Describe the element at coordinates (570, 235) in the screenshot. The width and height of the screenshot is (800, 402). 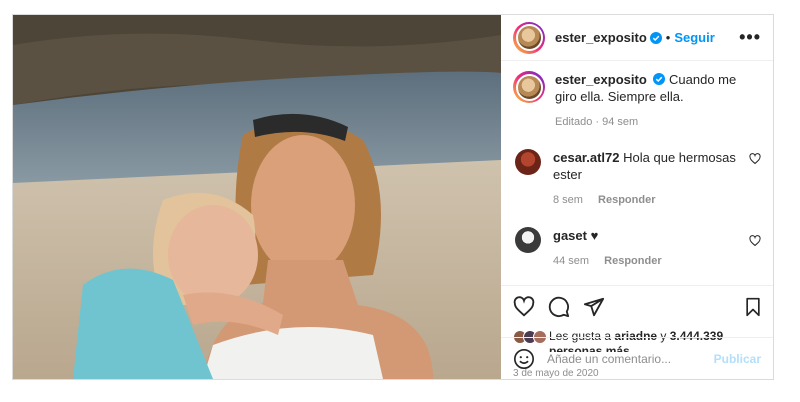
I see `comment-username: gaset` at that location.